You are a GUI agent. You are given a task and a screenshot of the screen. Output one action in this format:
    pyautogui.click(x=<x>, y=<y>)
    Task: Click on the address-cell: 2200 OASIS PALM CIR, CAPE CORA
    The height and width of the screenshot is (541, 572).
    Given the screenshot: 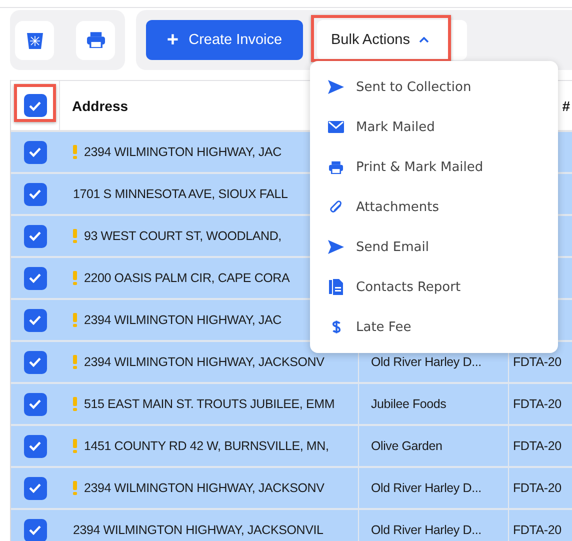 What is the action you would take?
    pyautogui.click(x=187, y=278)
    